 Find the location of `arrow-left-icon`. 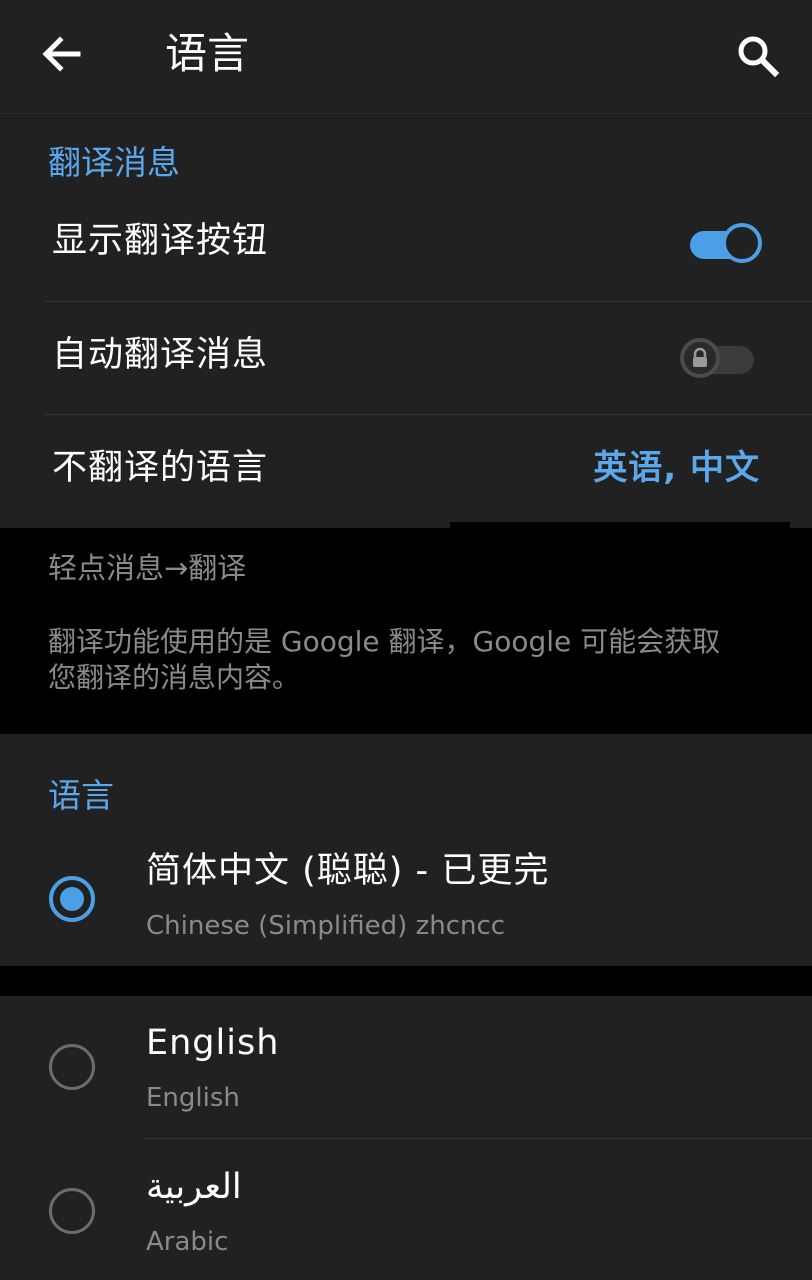

arrow-left-icon is located at coordinates (61, 54).